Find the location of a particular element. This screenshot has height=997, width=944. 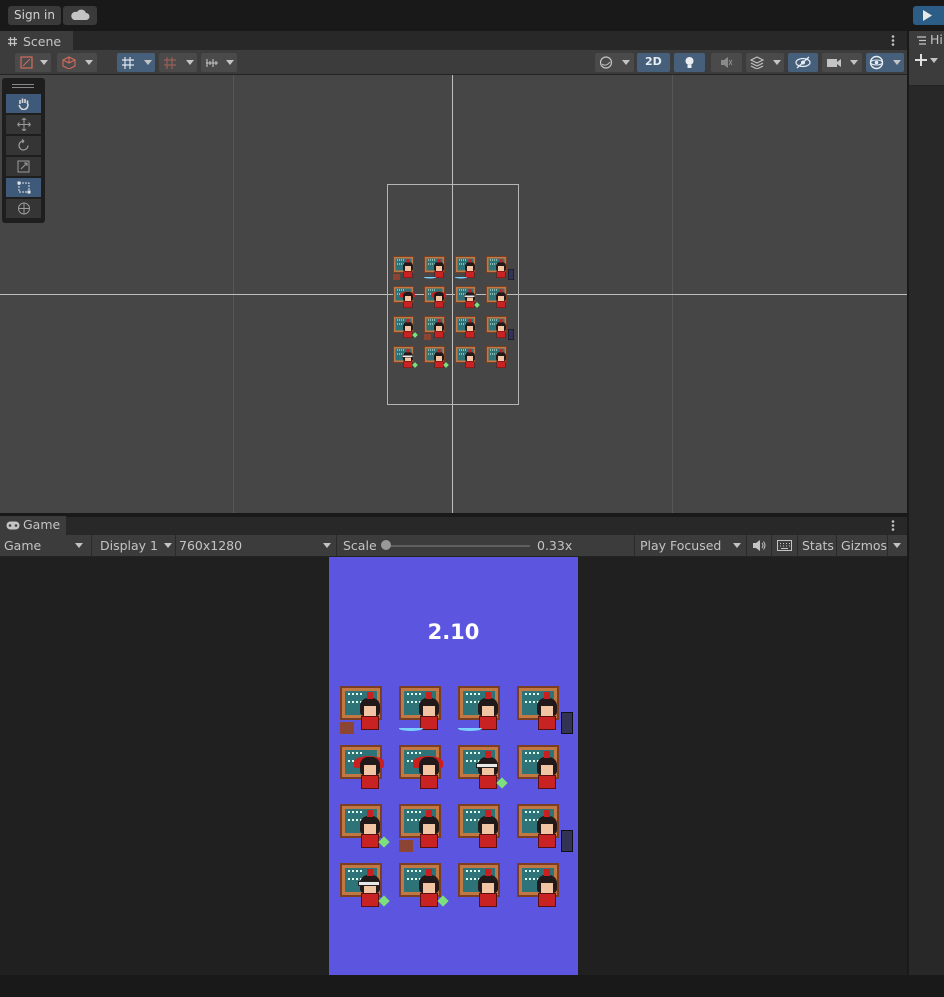

scale-label: Scale is located at coordinates (360, 545).